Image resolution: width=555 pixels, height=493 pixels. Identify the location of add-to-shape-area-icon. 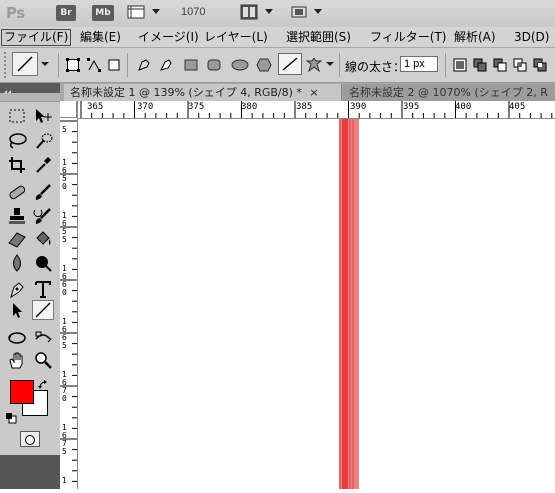
(480, 64).